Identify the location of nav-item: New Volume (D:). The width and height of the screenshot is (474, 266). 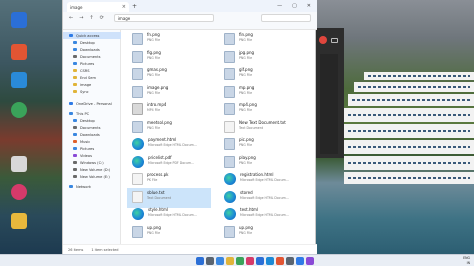
(92, 169).